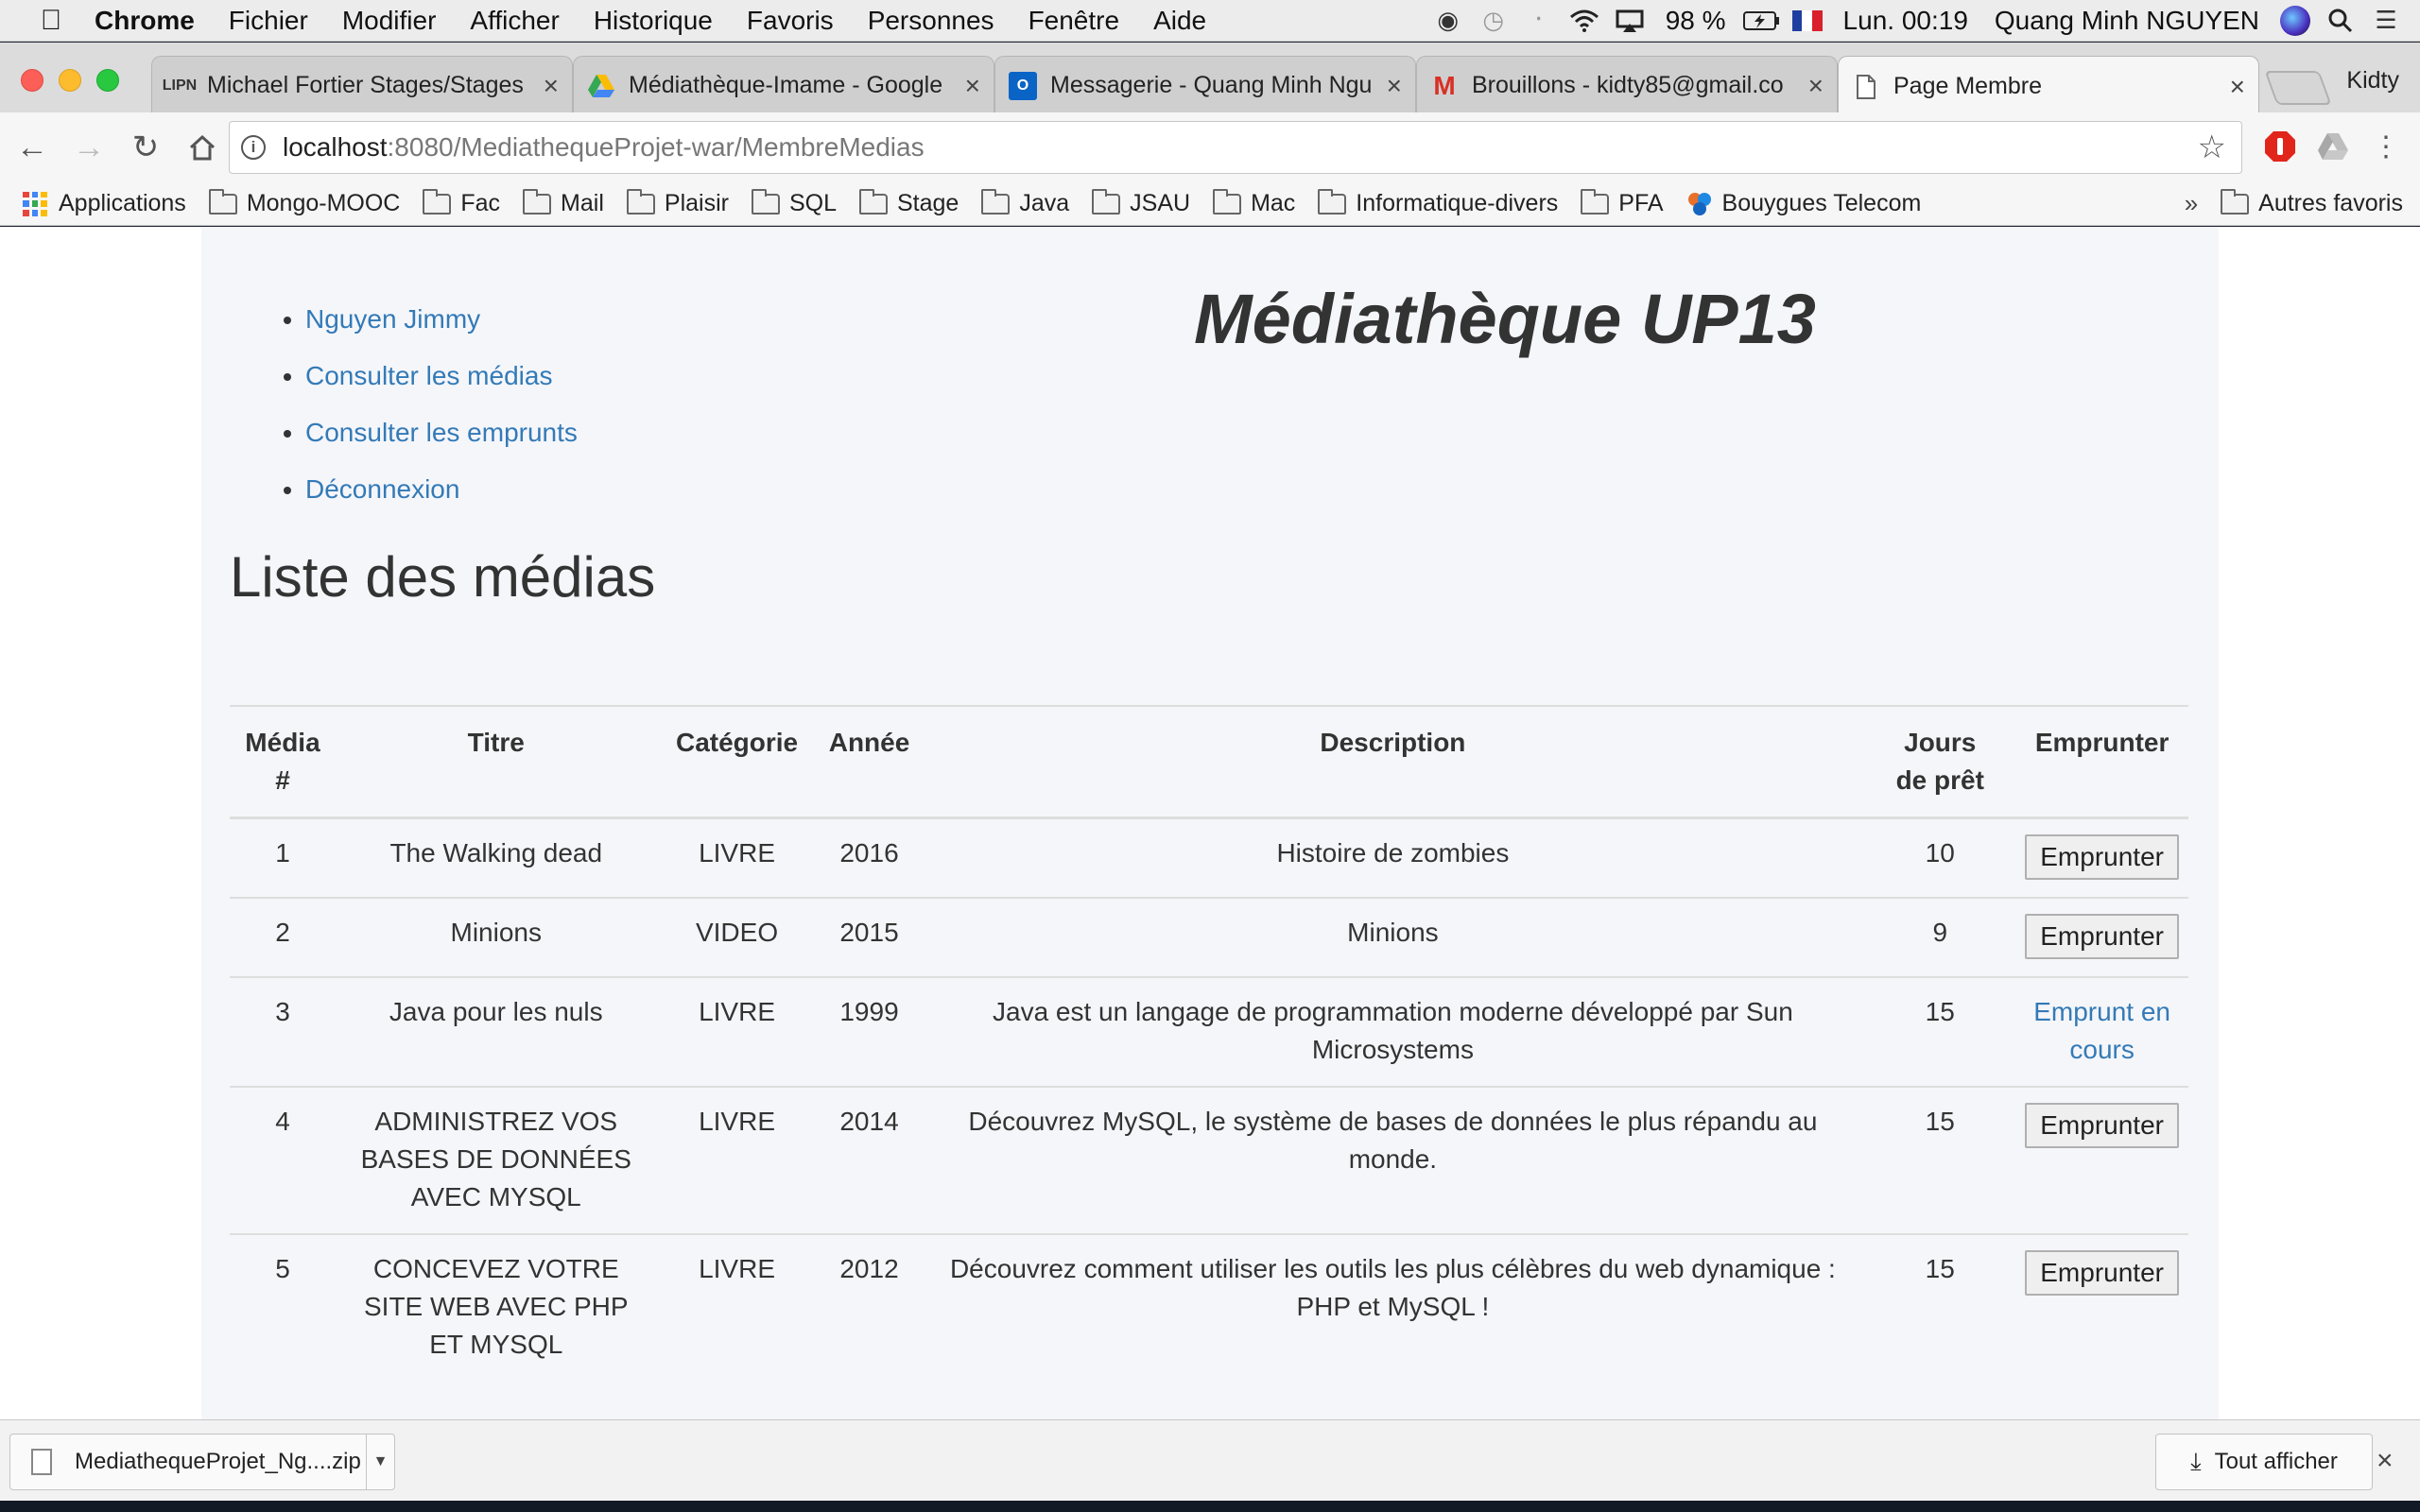 The image size is (2420, 1512). Describe the element at coordinates (514, 21) in the screenshot. I see `menu-afficher: Afficher` at that location.